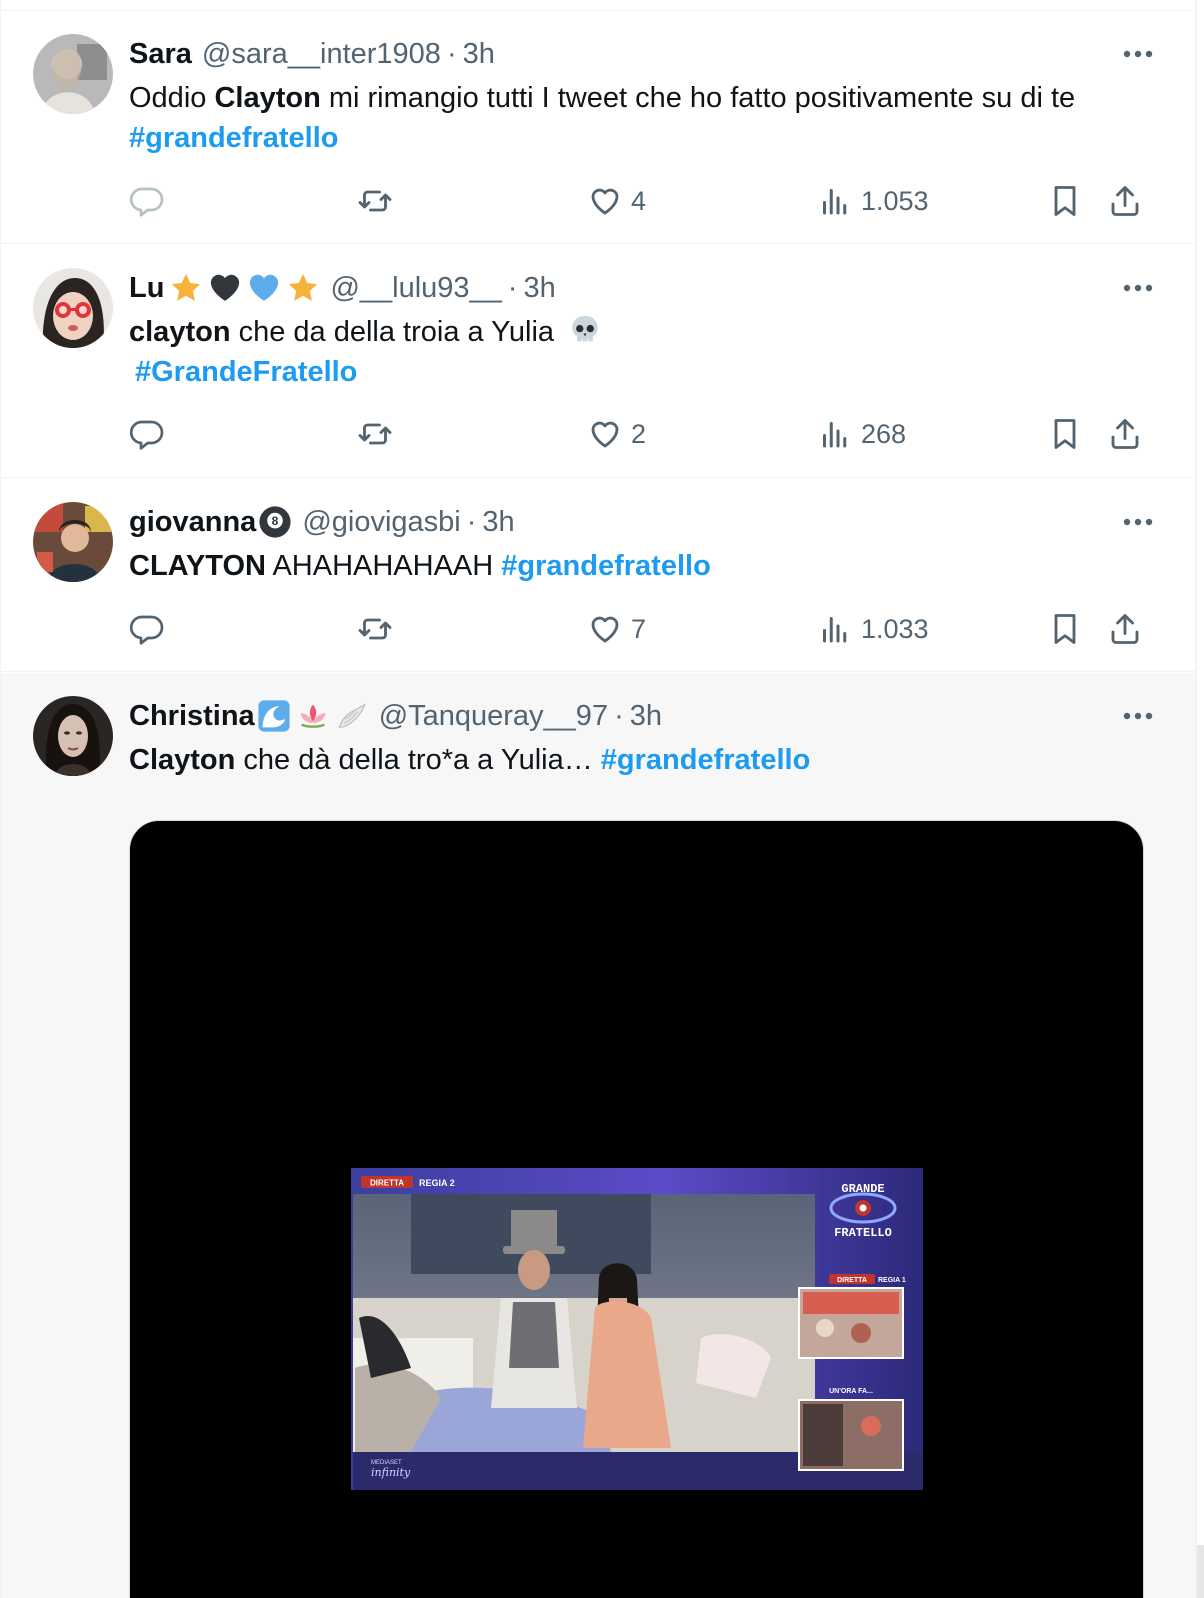  What do you see at coordinates (616, 434) in the screenshot?
I see `like-button: 2` at bounding box center [616, 434].